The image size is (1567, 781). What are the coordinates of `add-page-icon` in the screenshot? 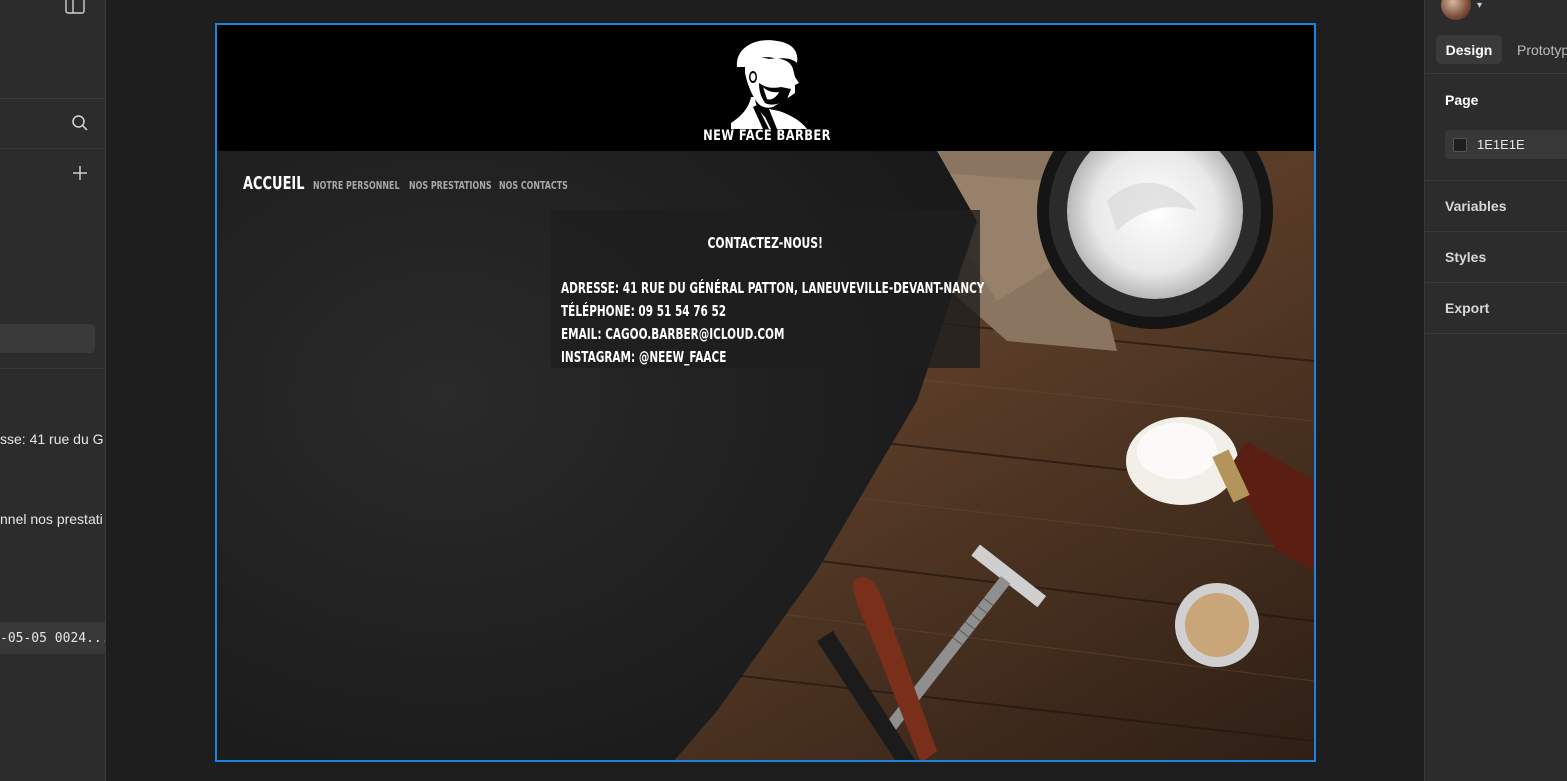 It's located at (80, 173).